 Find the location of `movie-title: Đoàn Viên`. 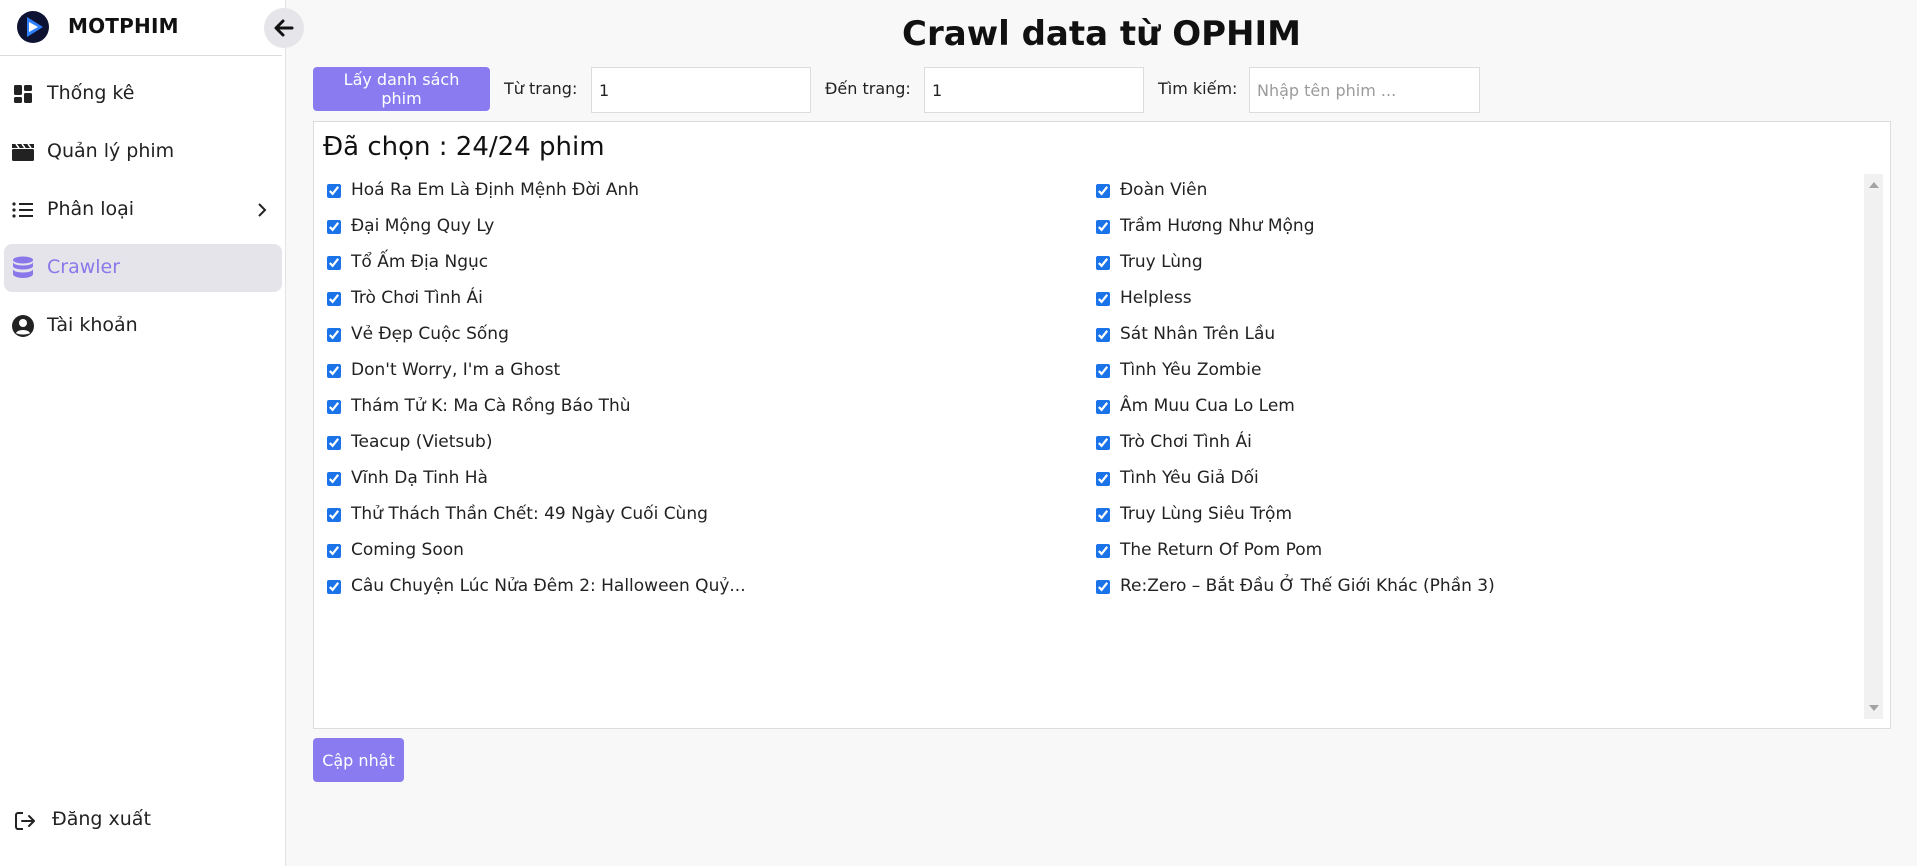

movie-title: Đoàn Viên is located at coordinates (1164, 190).